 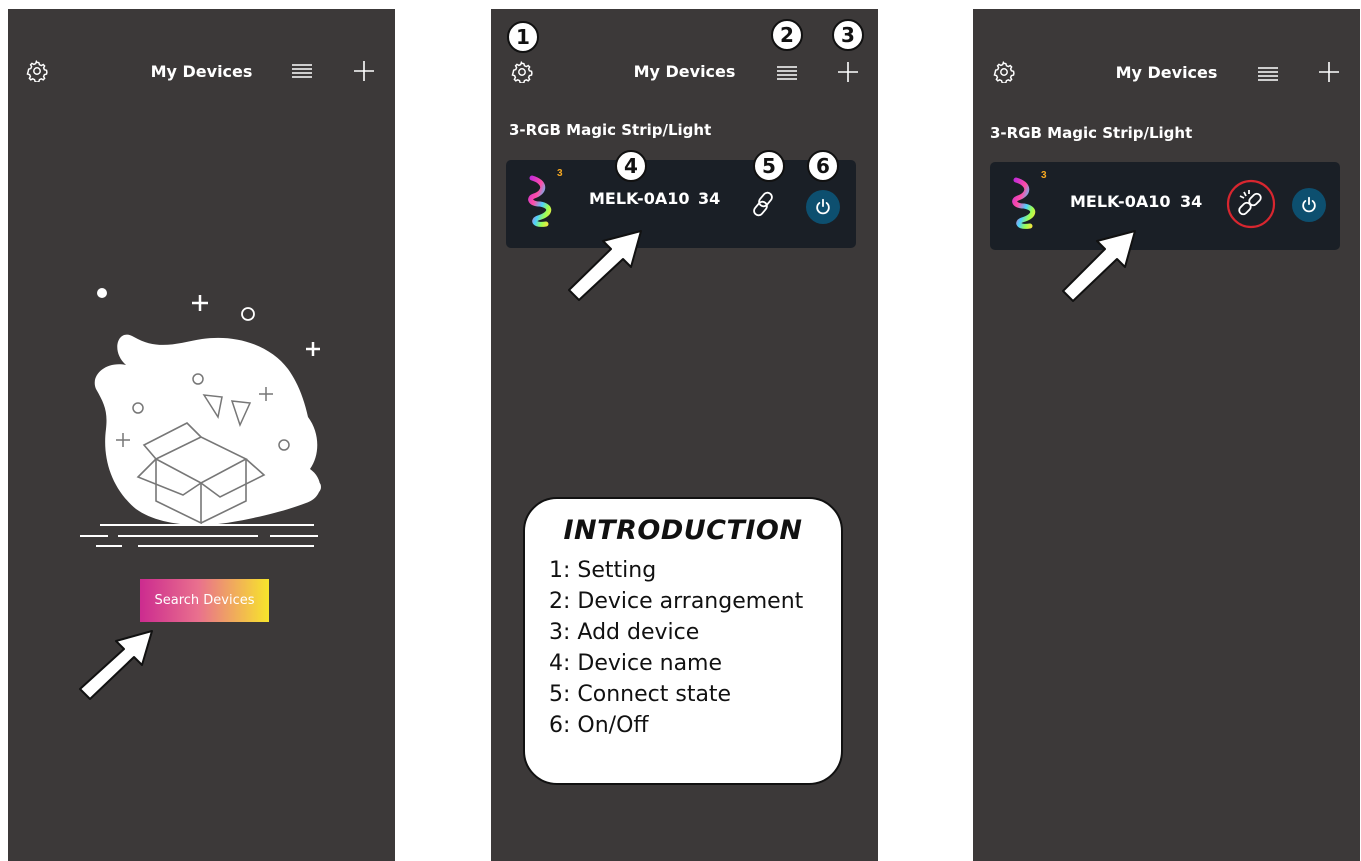 I want to click on introduction-item: 3: Add device, so click(x=624, y=632).